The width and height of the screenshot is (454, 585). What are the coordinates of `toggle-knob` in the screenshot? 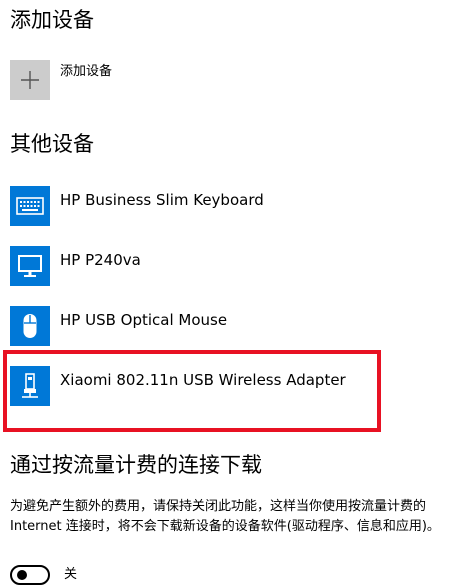 It's located at (22, 575).